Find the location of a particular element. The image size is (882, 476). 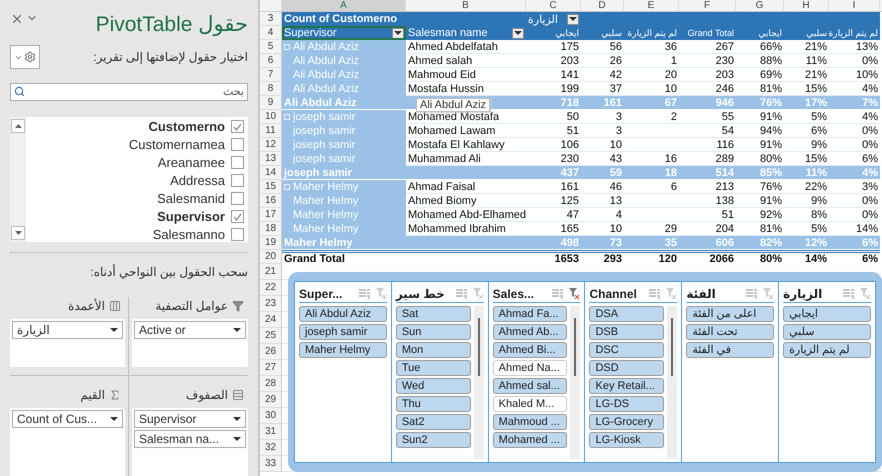

close-icon is located at coordinates (17, 19).